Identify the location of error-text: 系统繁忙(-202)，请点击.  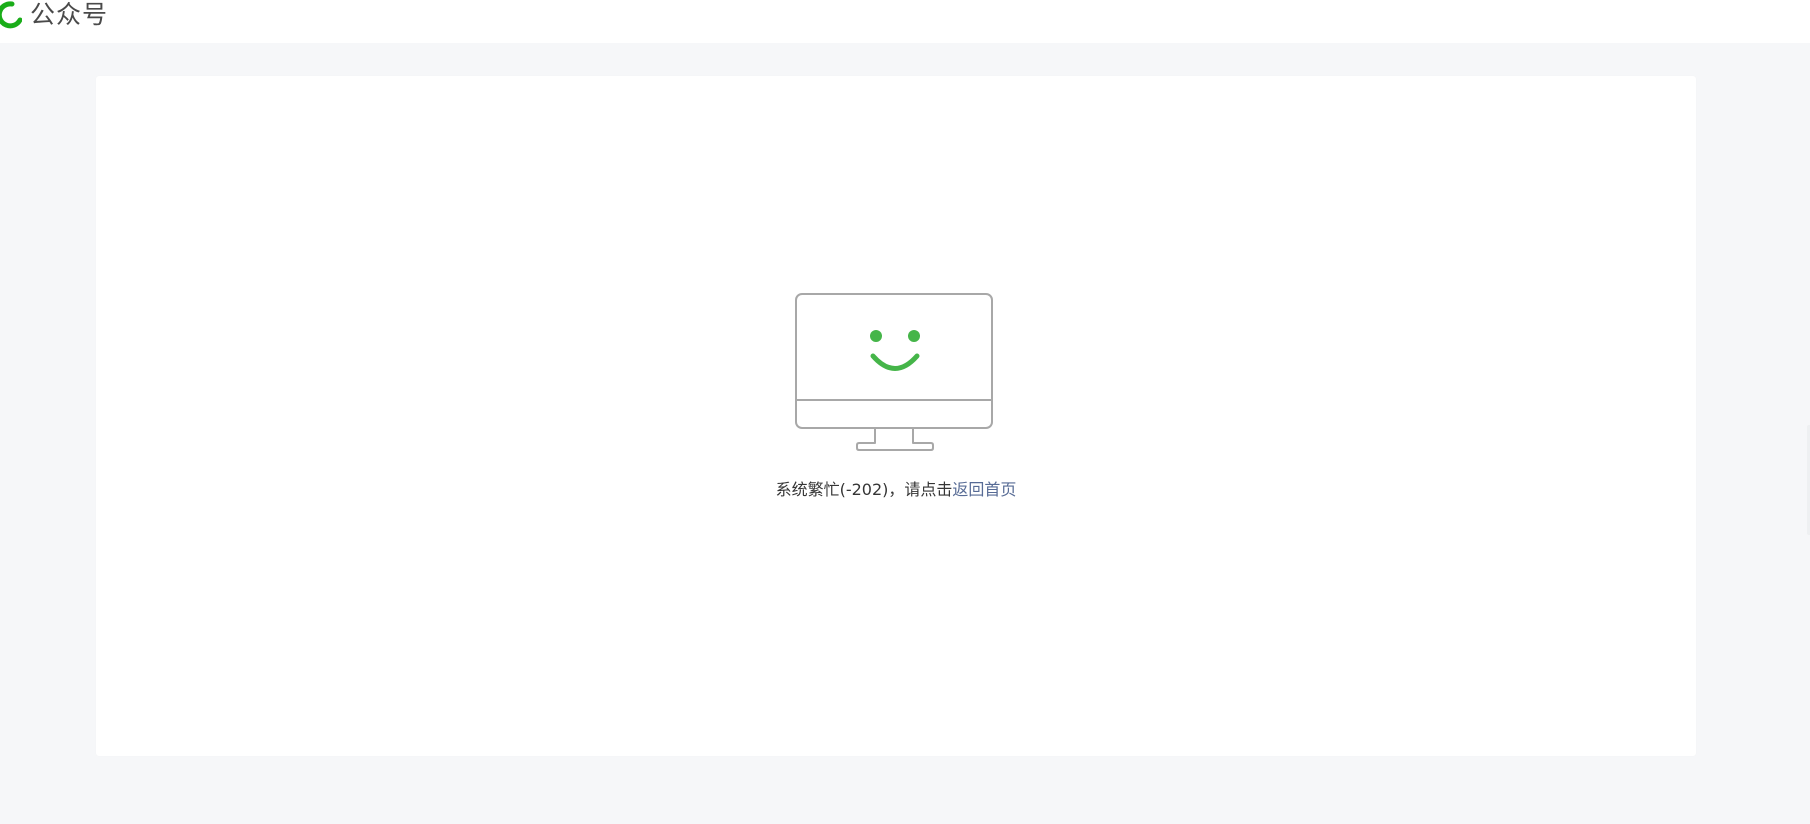
(864, 489).